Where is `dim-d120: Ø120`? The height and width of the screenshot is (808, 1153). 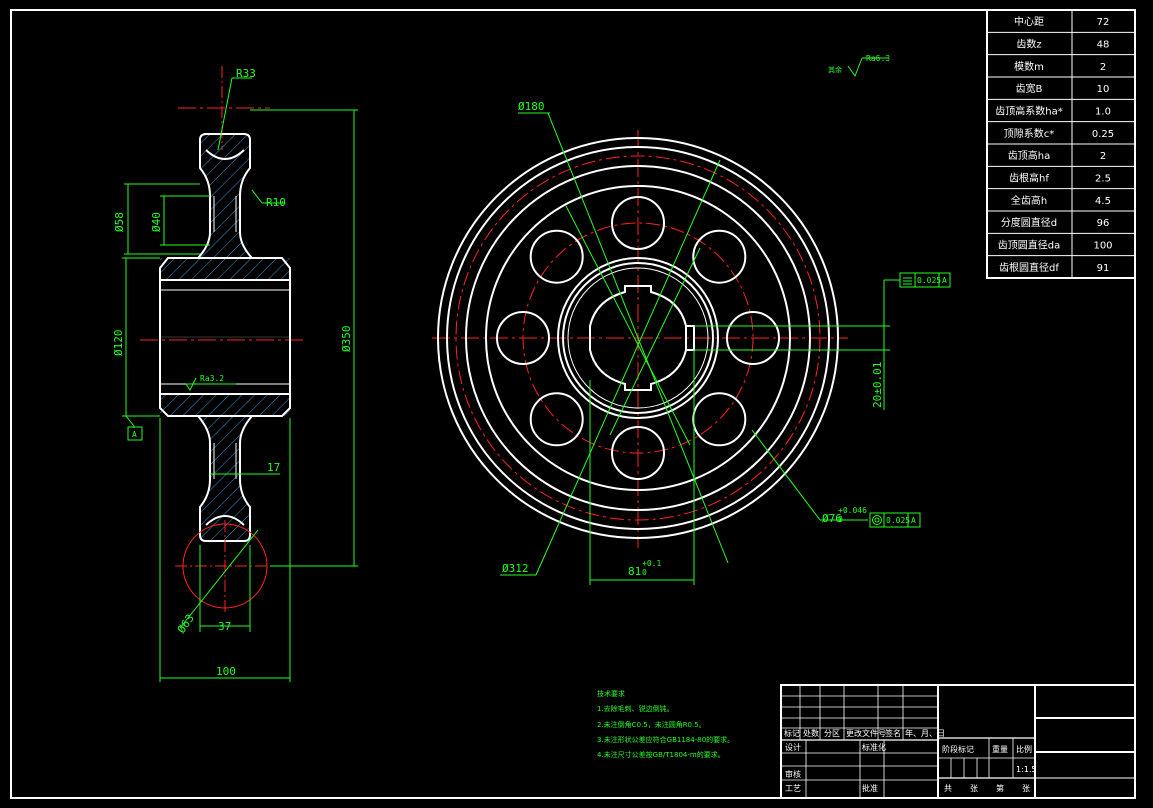
dim-d120: Ø120 is located at coordinates (118, 343).